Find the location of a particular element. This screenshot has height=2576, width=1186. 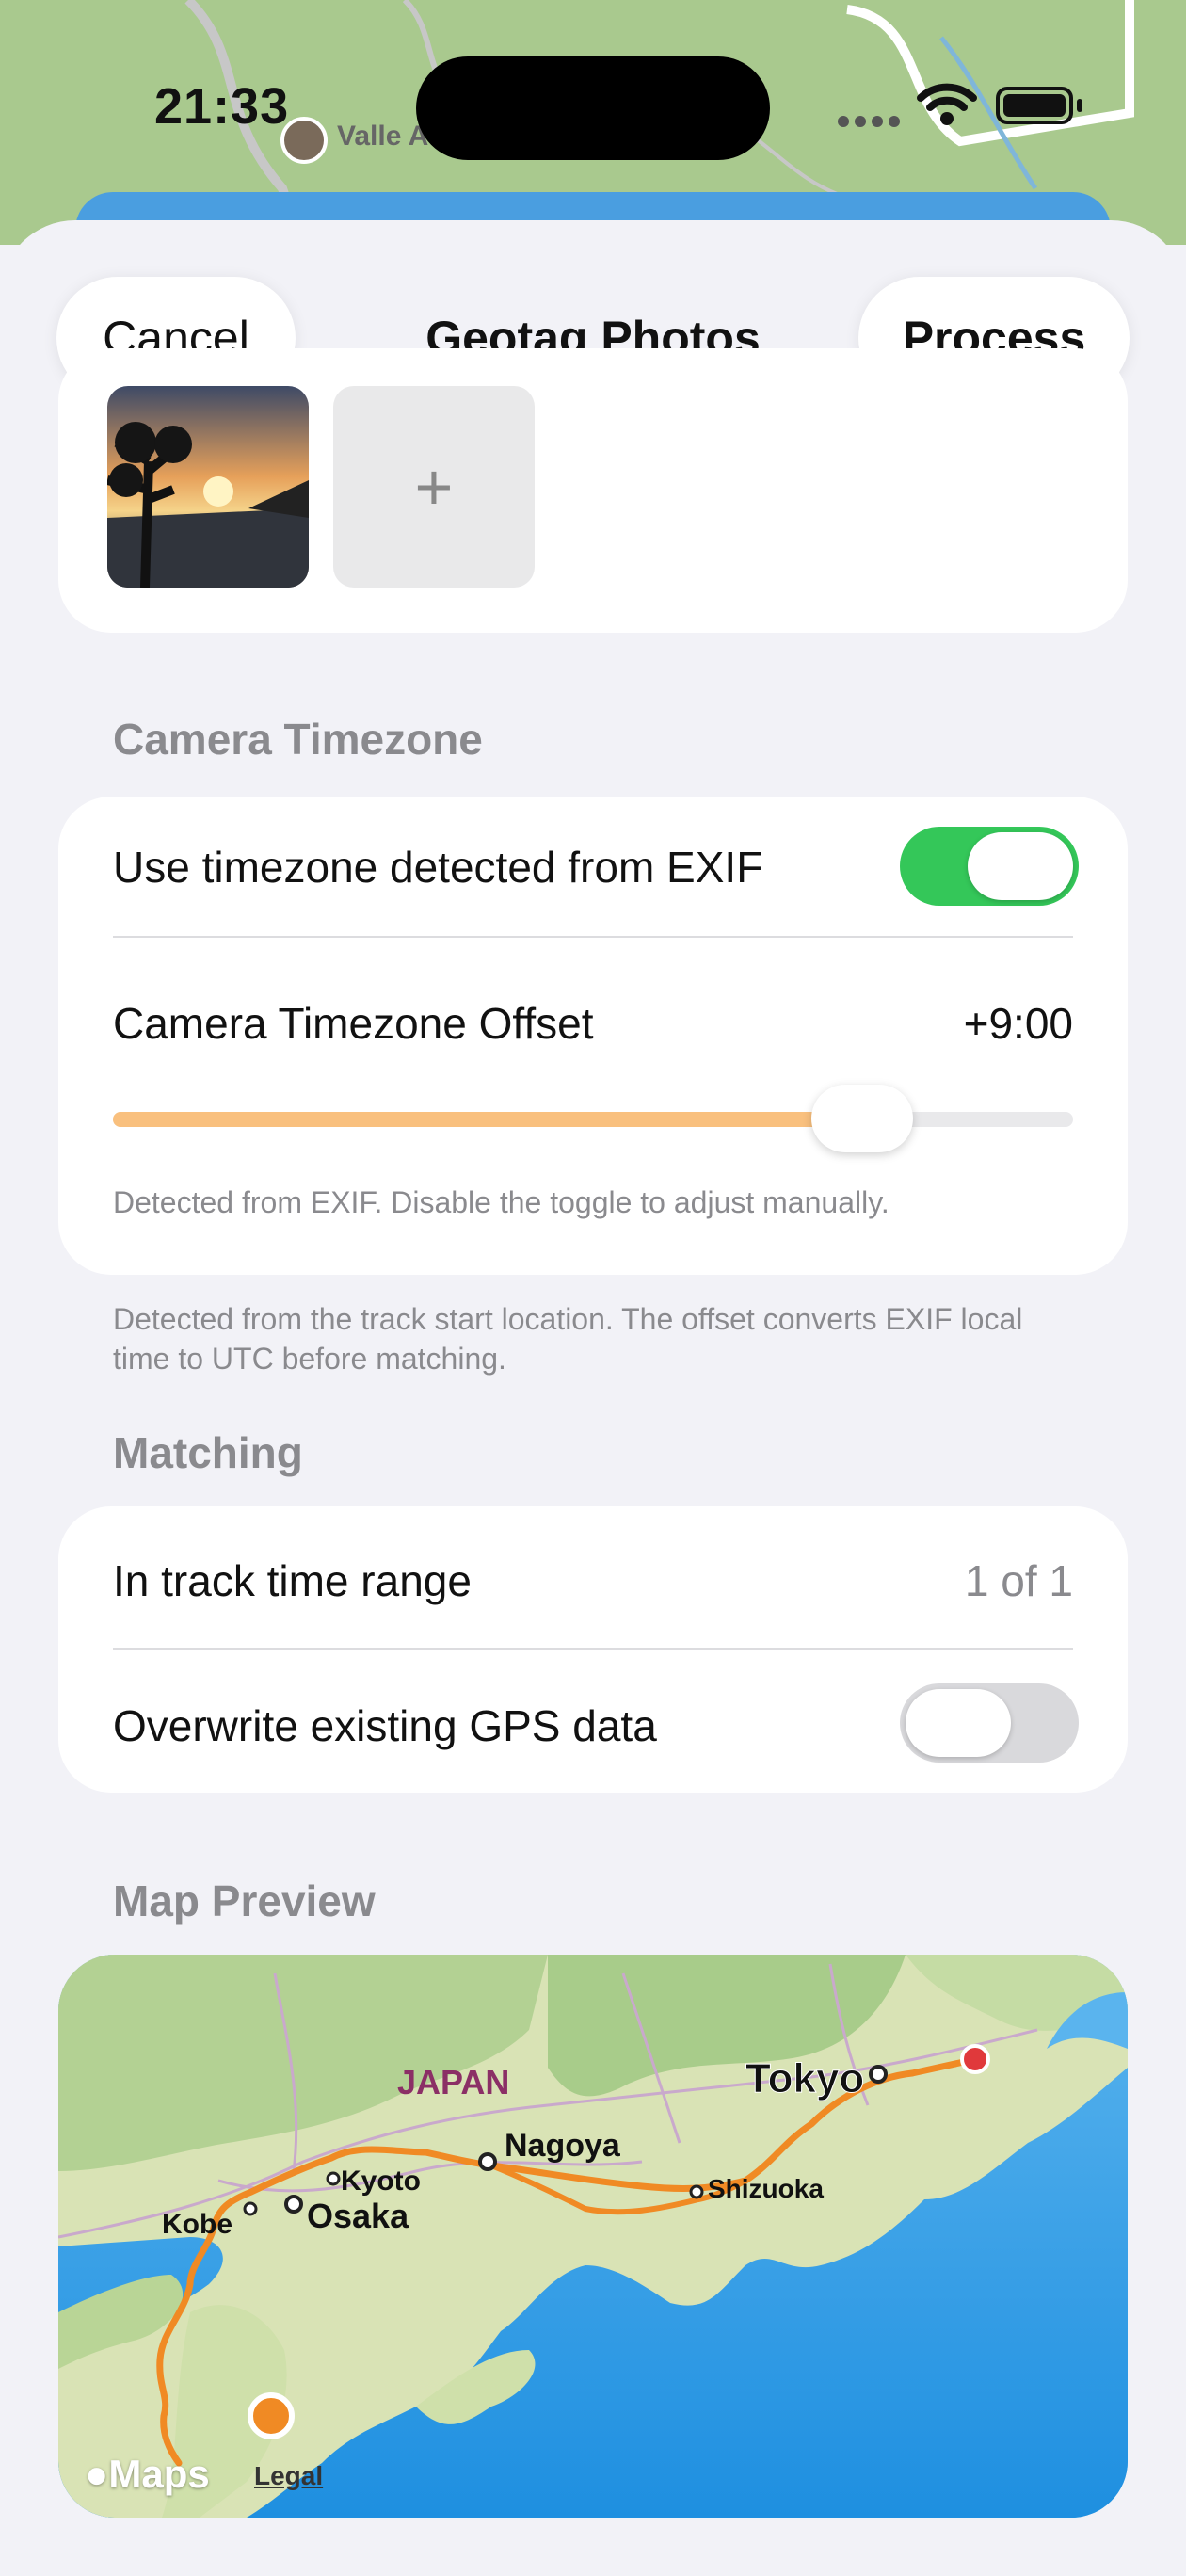

maps-brand-logo: ●Maps is located at coordinates (147, 2474).